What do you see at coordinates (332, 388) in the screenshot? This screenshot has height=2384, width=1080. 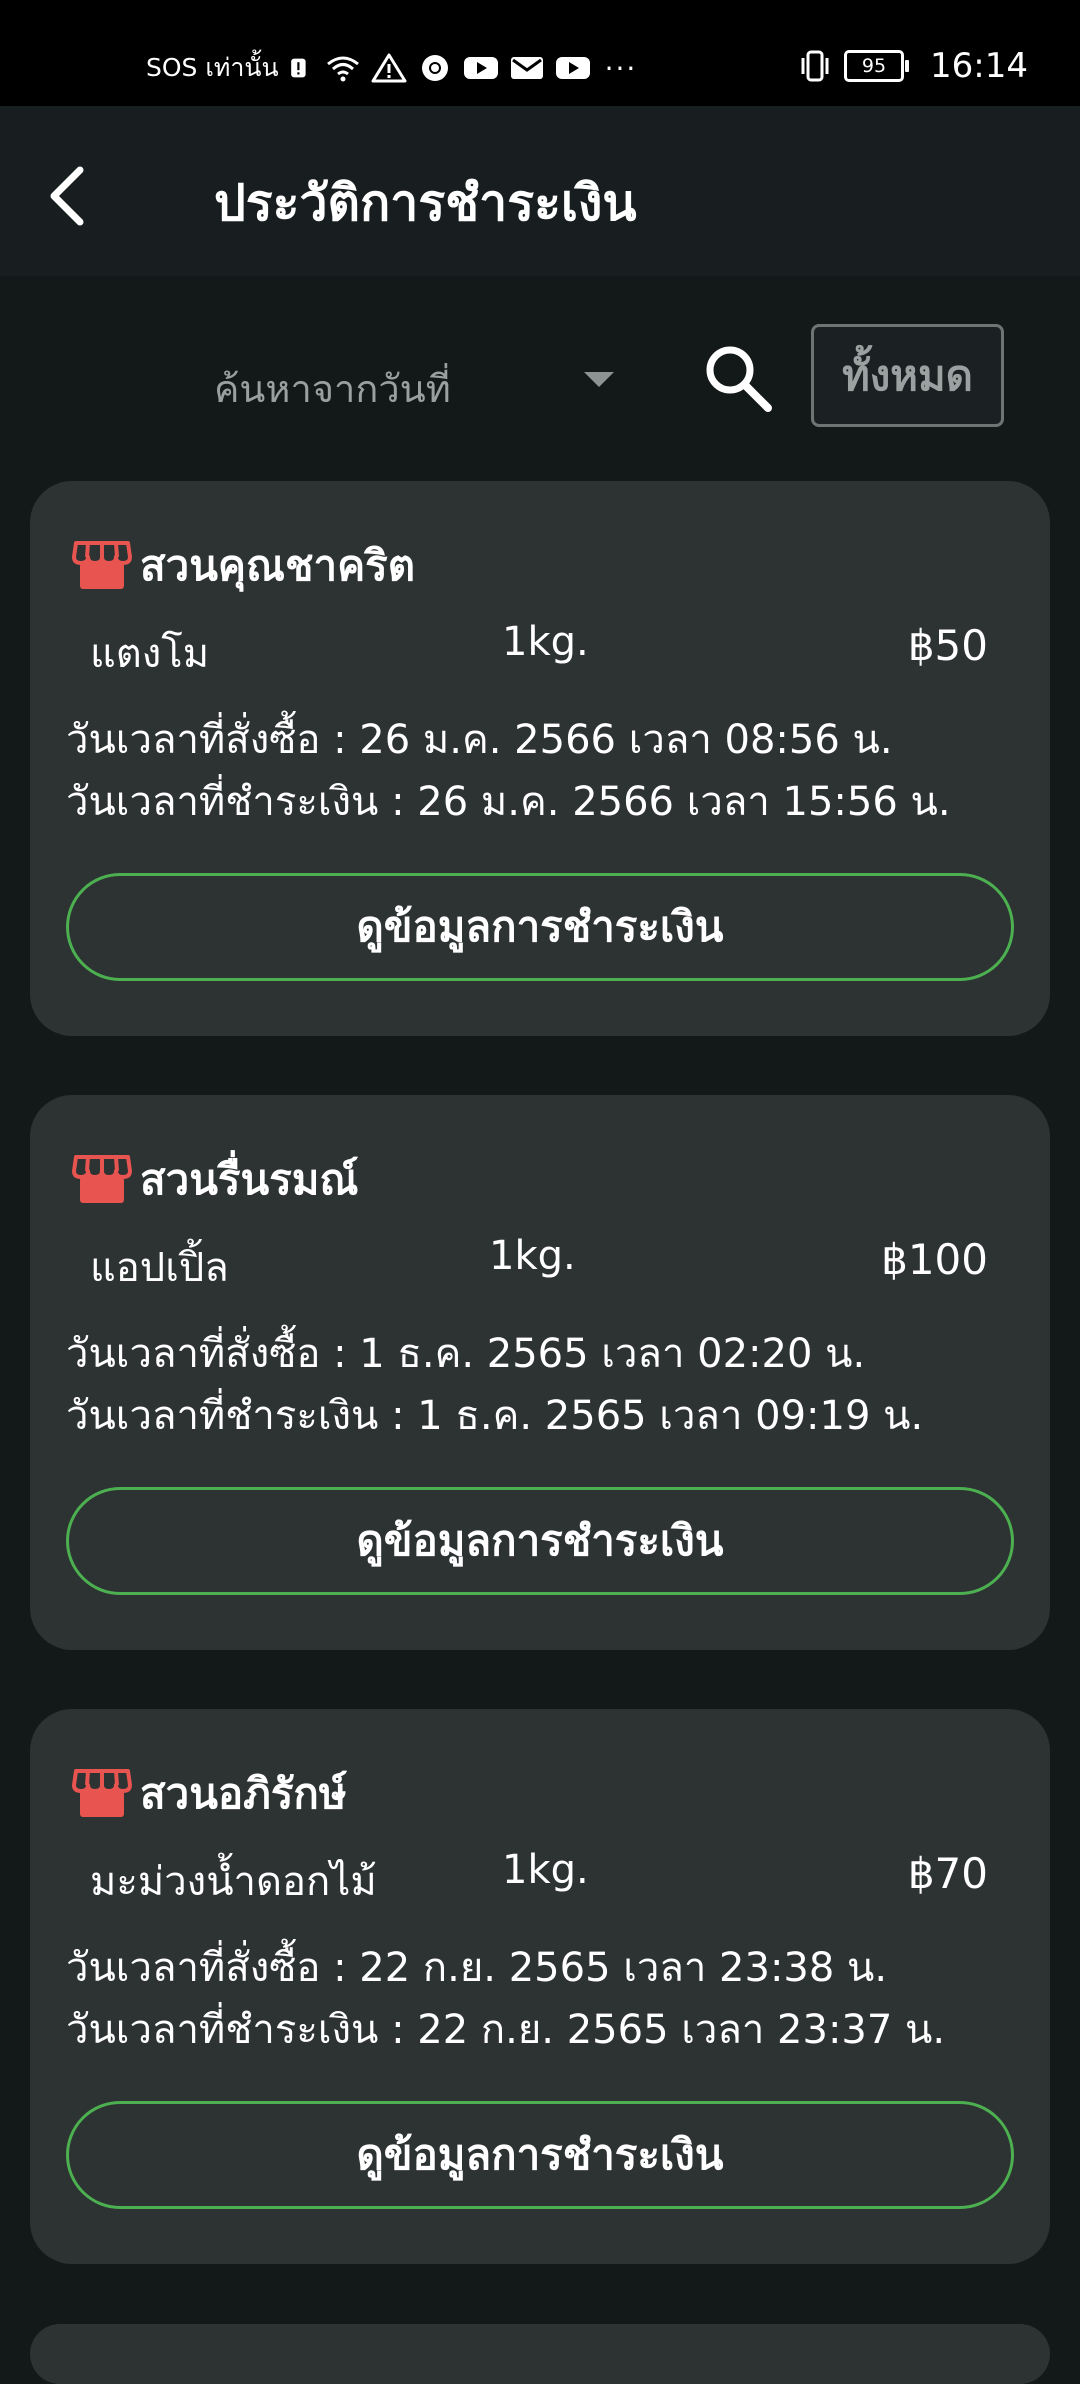 I see `date-search-dropdown: ค้นหาจากวันที่` at bounding box center [332, 388].